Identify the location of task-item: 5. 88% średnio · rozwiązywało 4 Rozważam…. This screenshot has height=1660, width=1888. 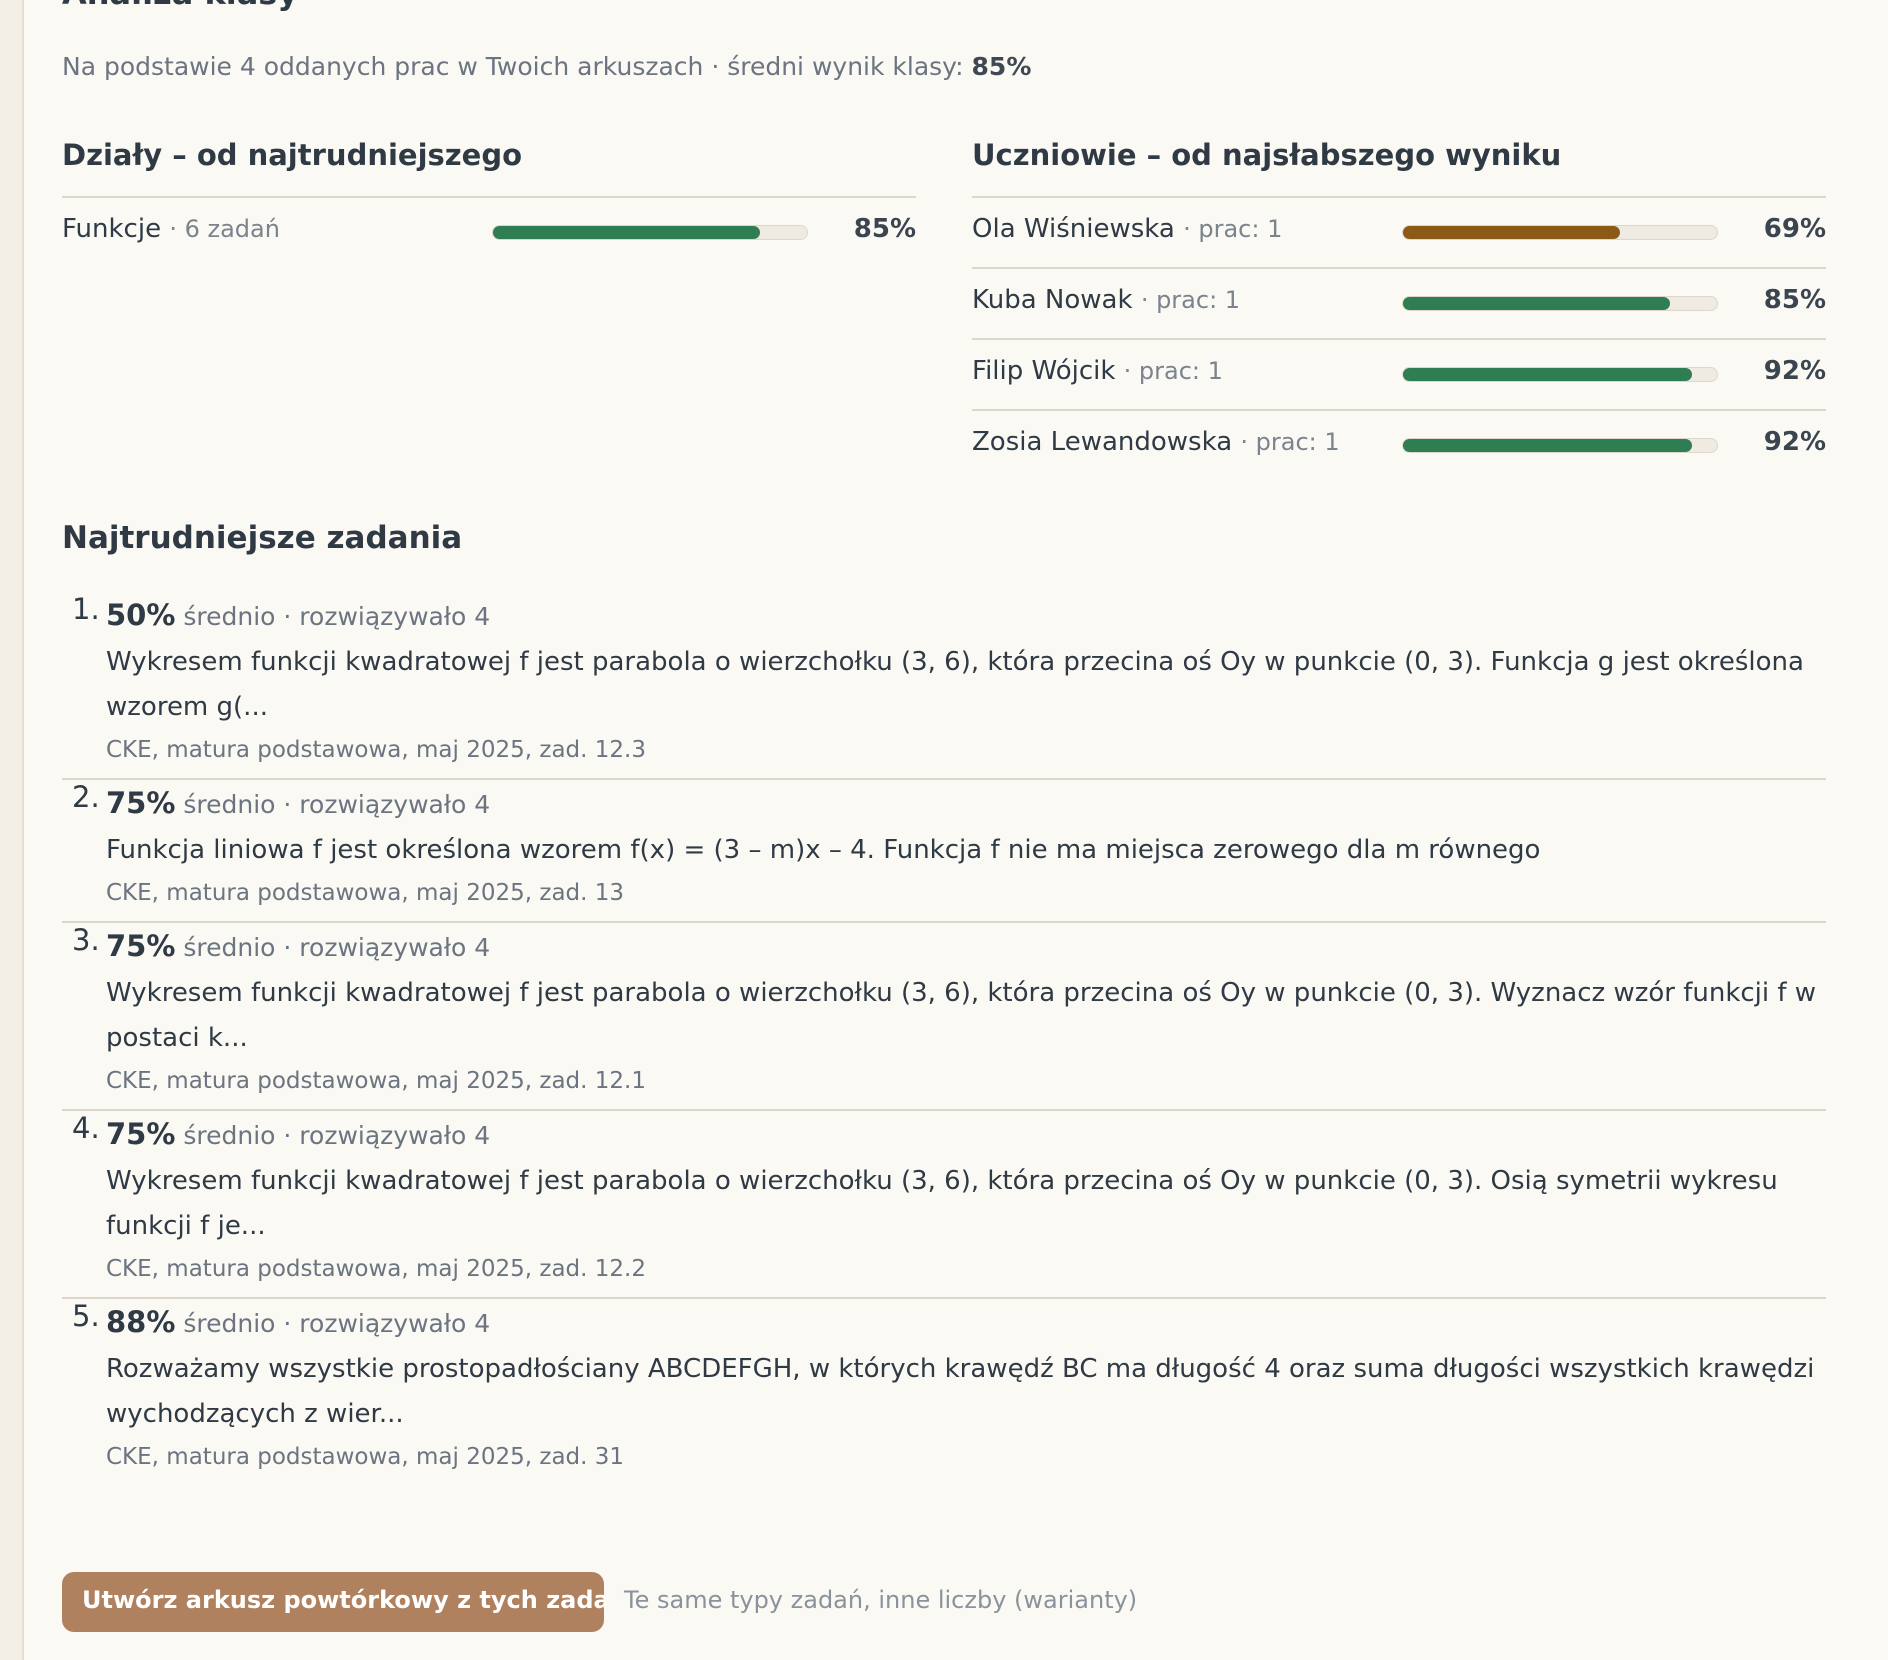
(944, 1392).